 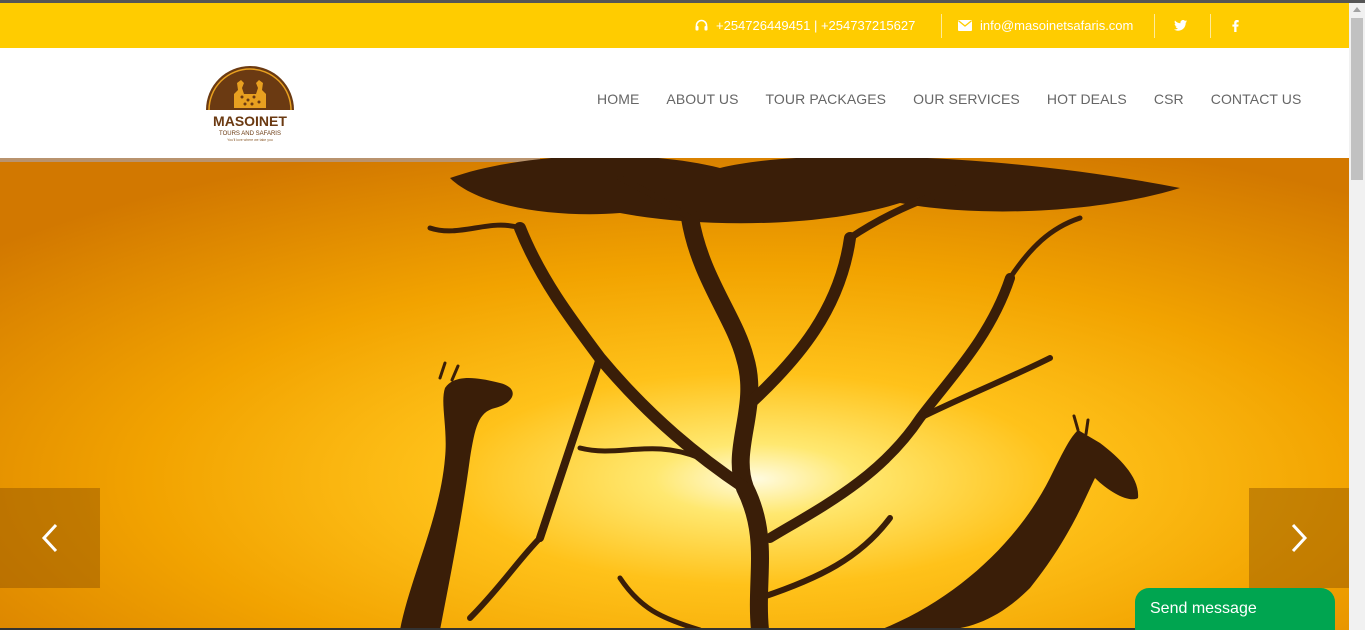 I want to click on facebook-icon, so click(x=1235, y=25).